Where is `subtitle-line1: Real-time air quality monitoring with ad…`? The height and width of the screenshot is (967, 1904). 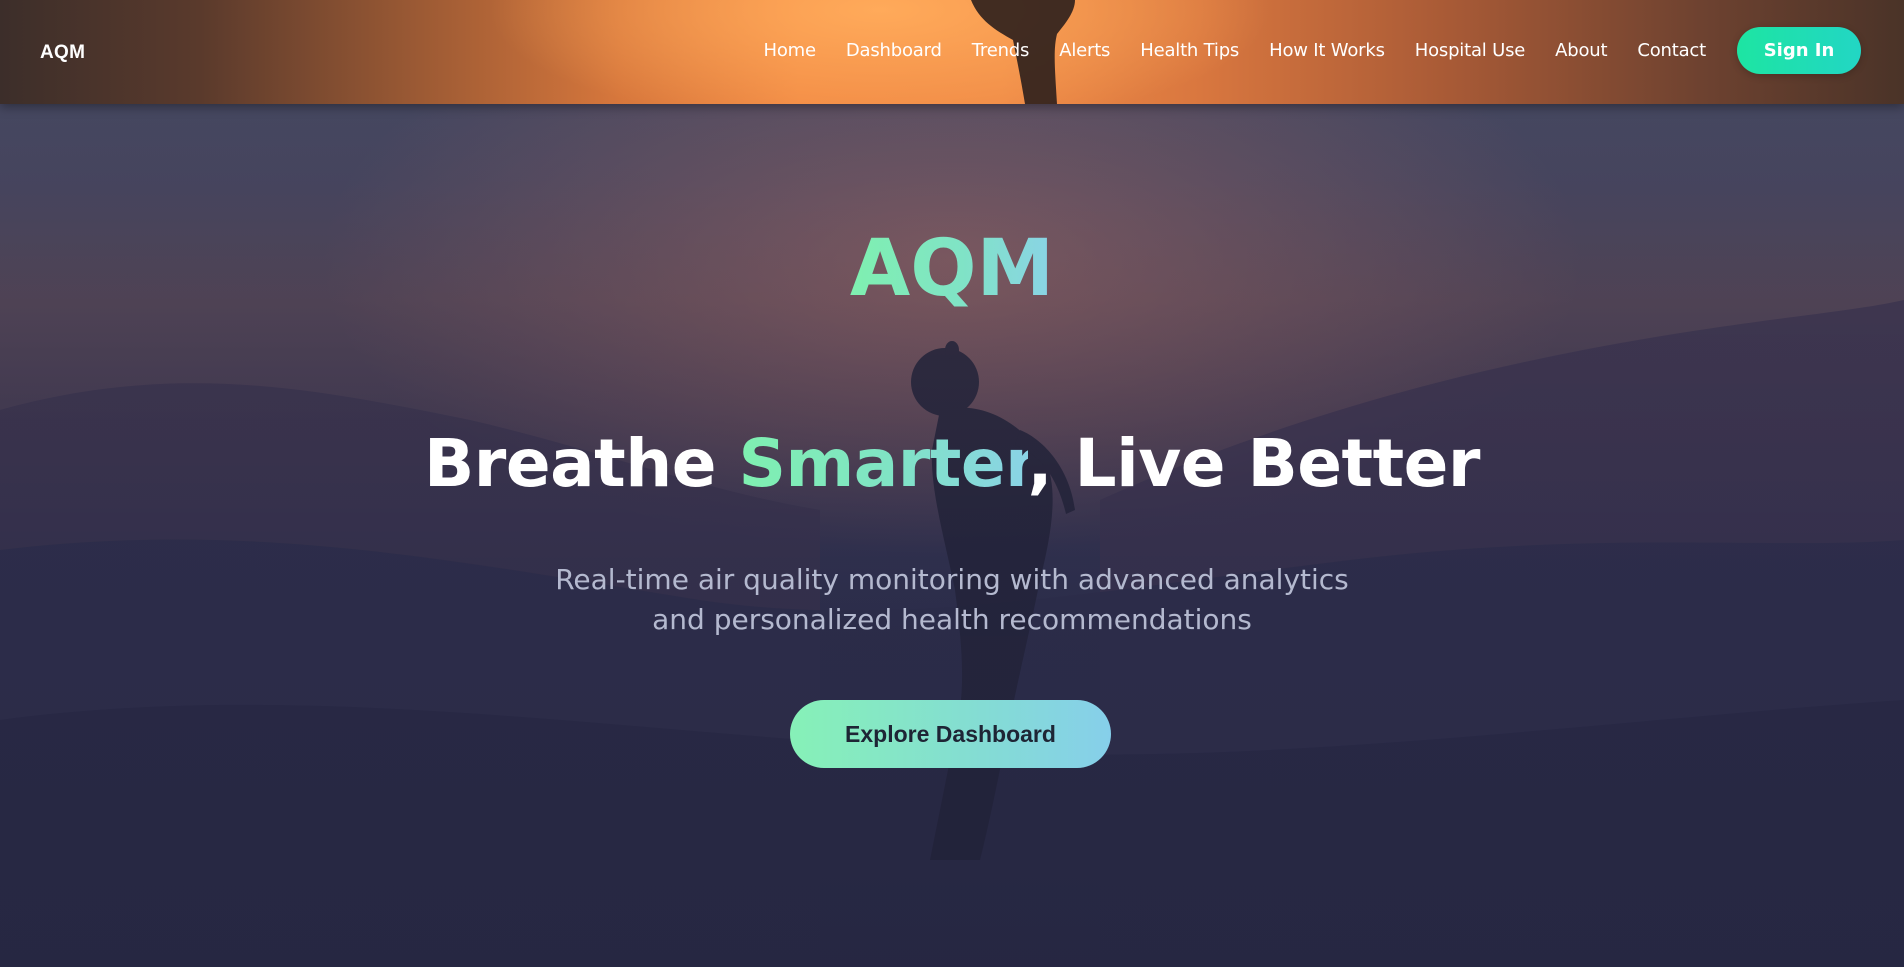
subtitle-line1: Real-time air quality monitoring with ad… is located at coordinates (952, 579).